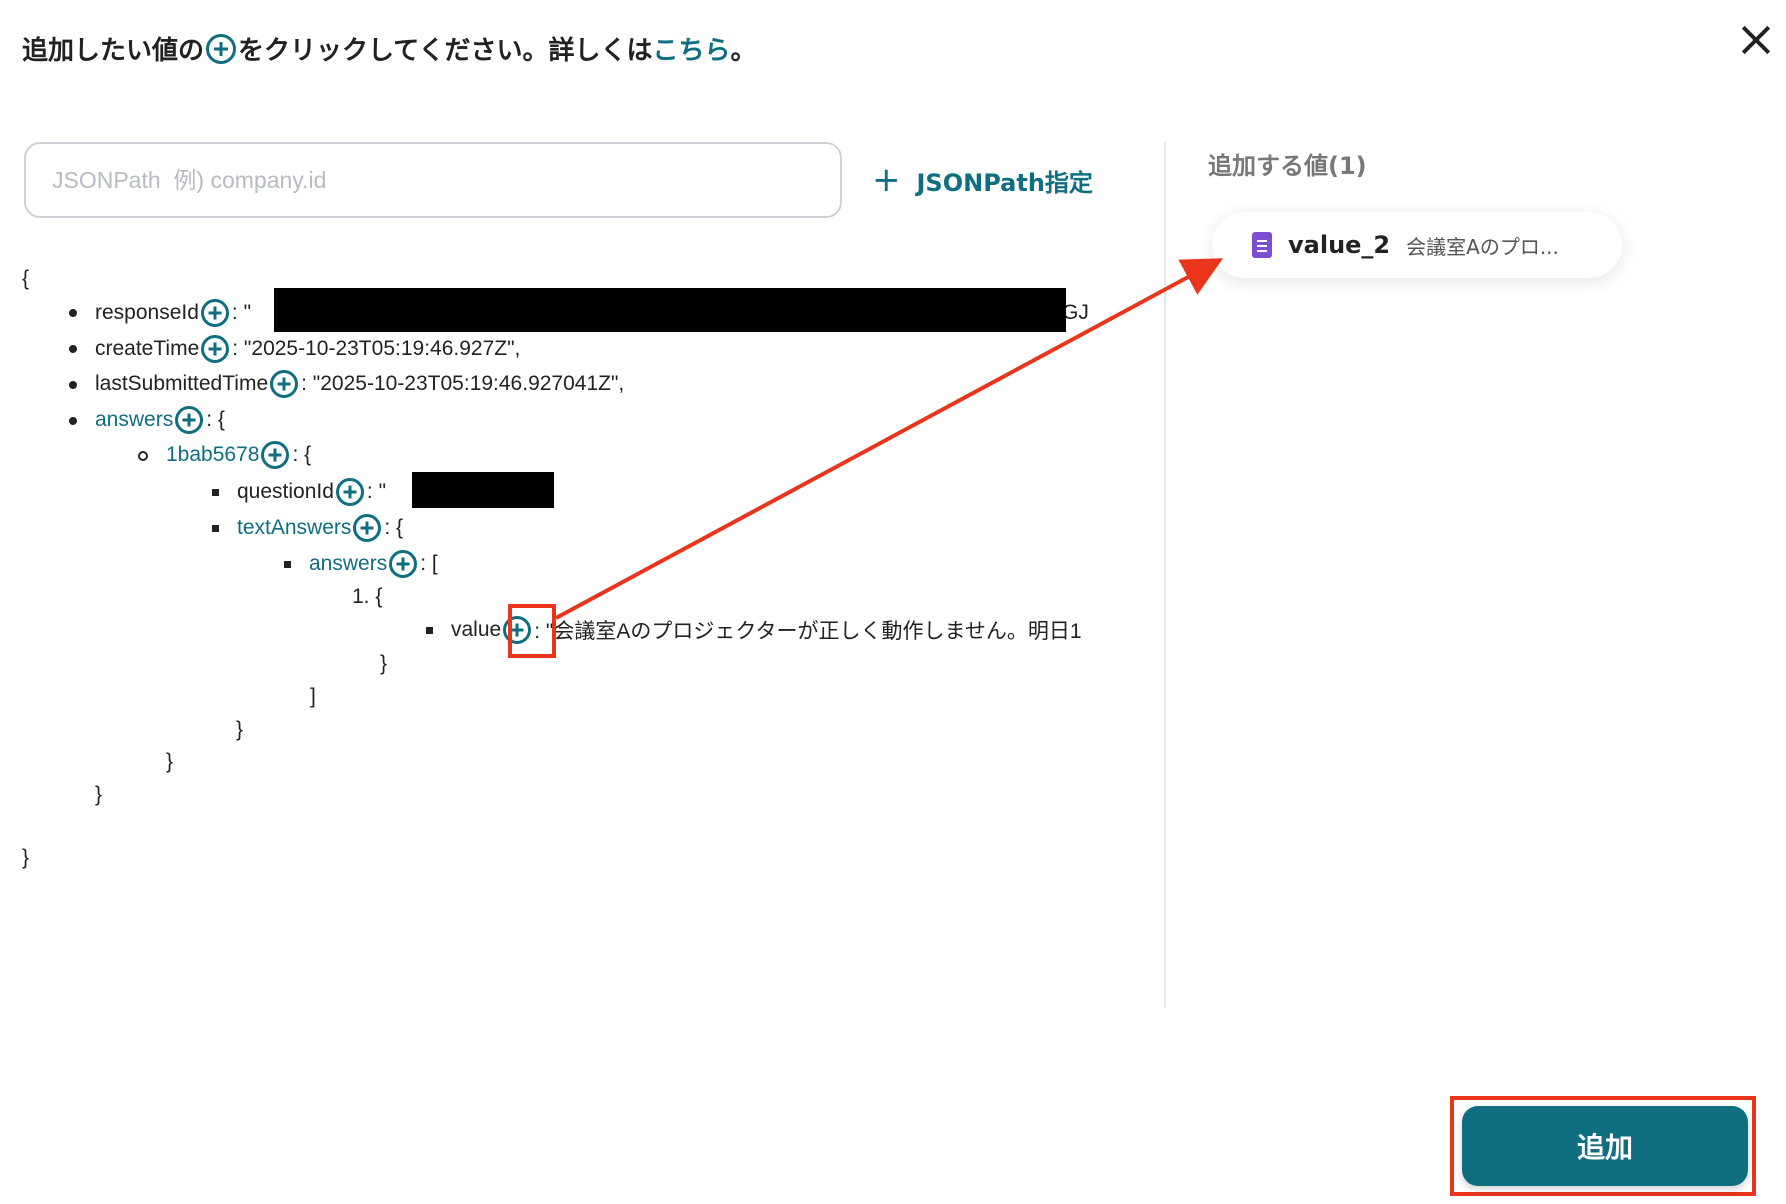  Describe the element at coordinates (394, 527) in the screenshot. I see `value-textAnswers: : {` at that location.